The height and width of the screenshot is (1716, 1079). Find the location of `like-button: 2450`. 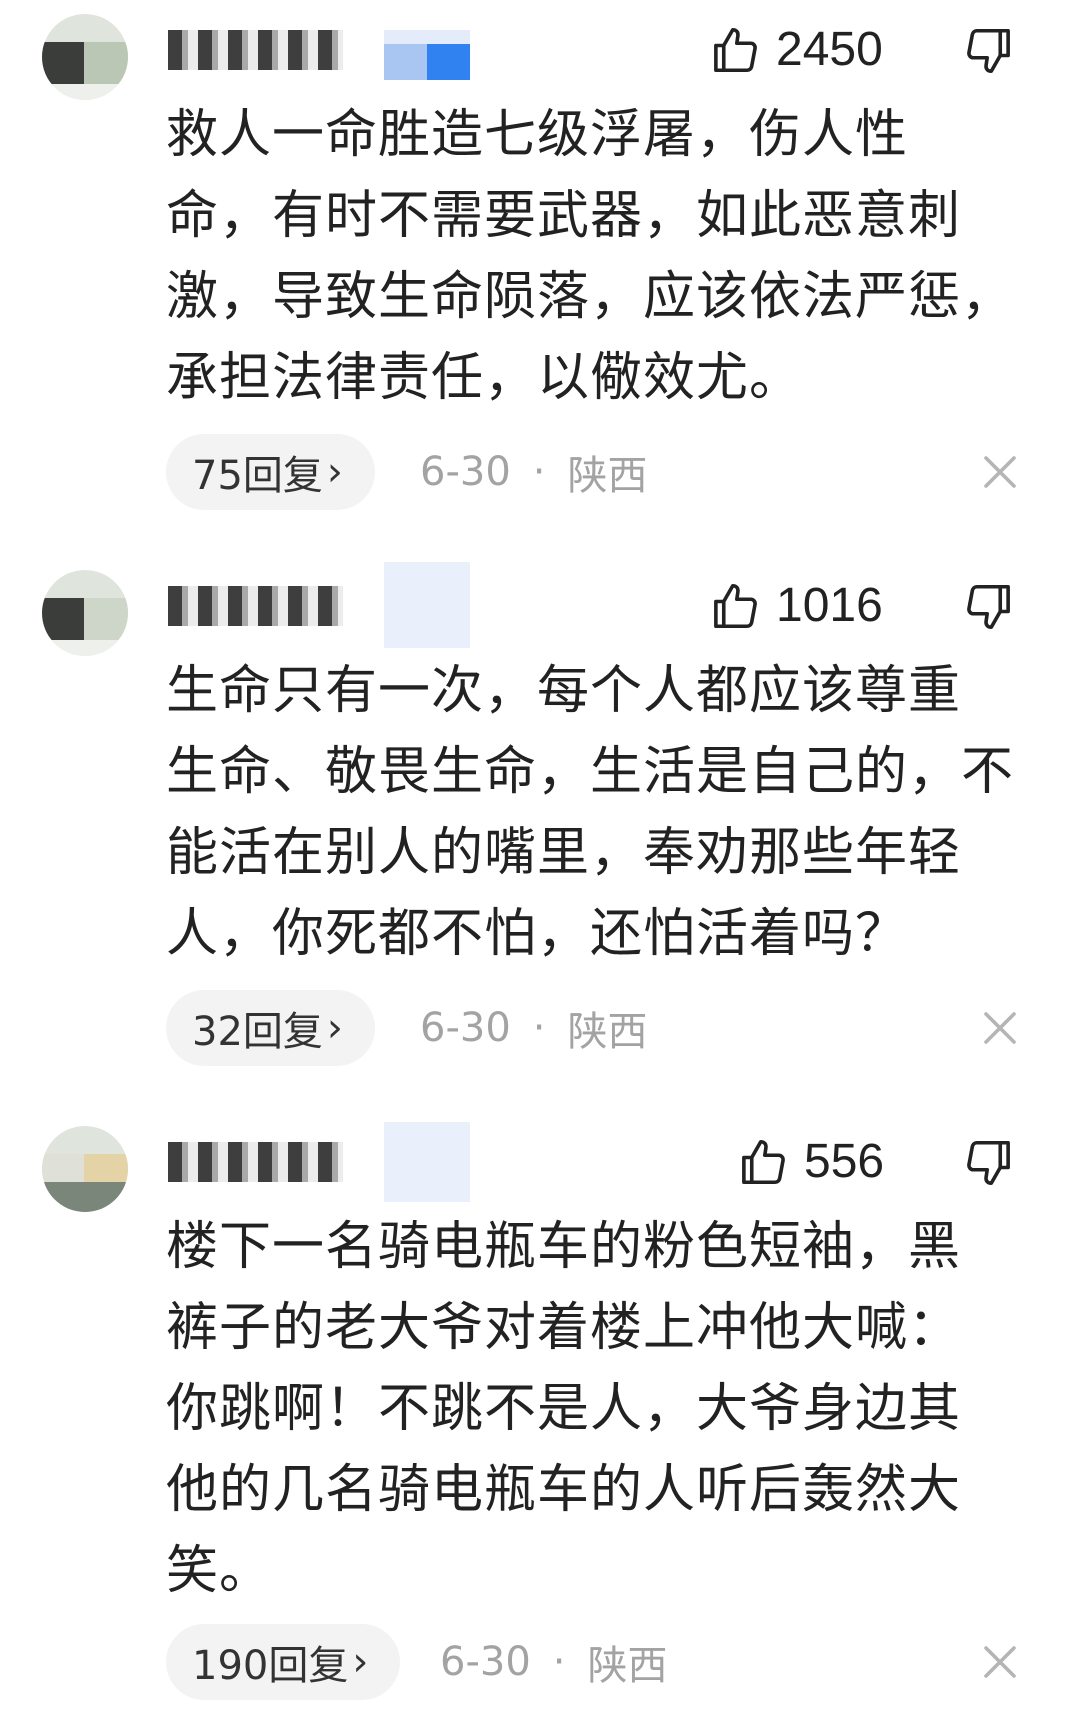

like-button: 2450 is located at coordinates (795, 50).